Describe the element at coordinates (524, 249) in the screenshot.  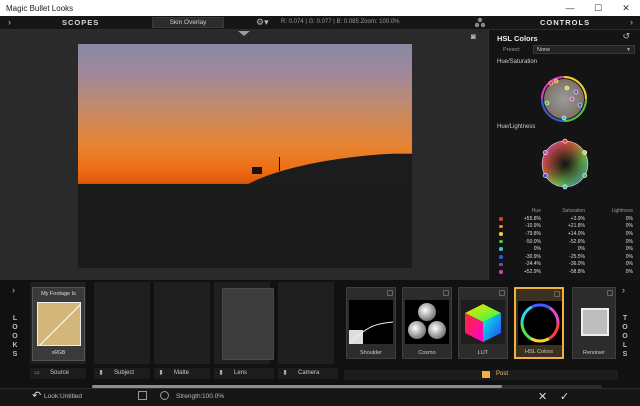
I see `hue-value: 0%` at that location.